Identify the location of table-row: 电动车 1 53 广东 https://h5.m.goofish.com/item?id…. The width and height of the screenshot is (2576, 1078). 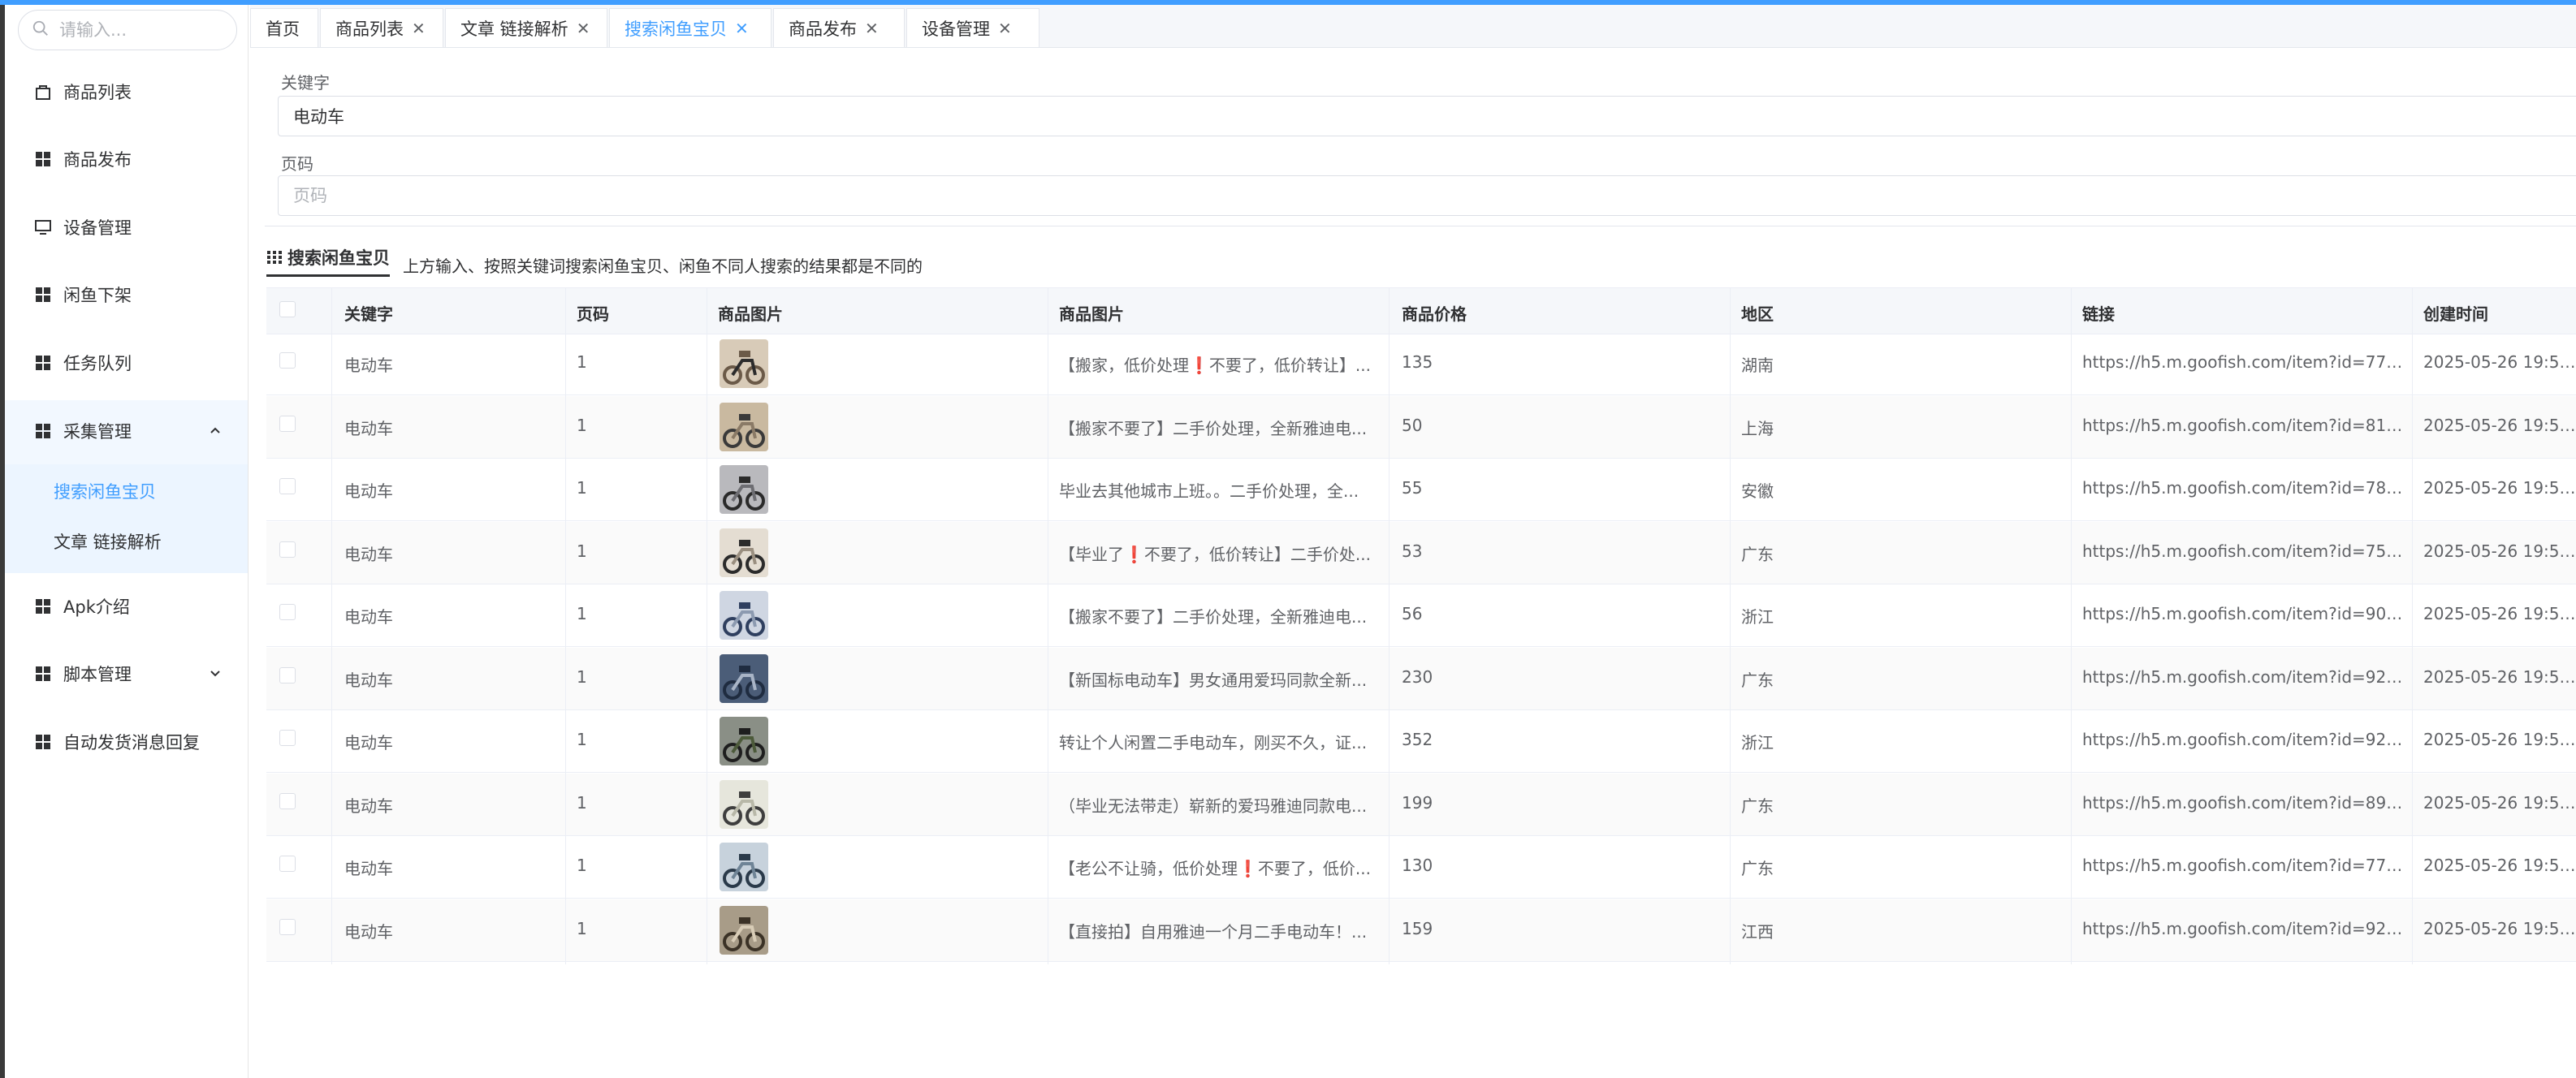
(1421, 552).